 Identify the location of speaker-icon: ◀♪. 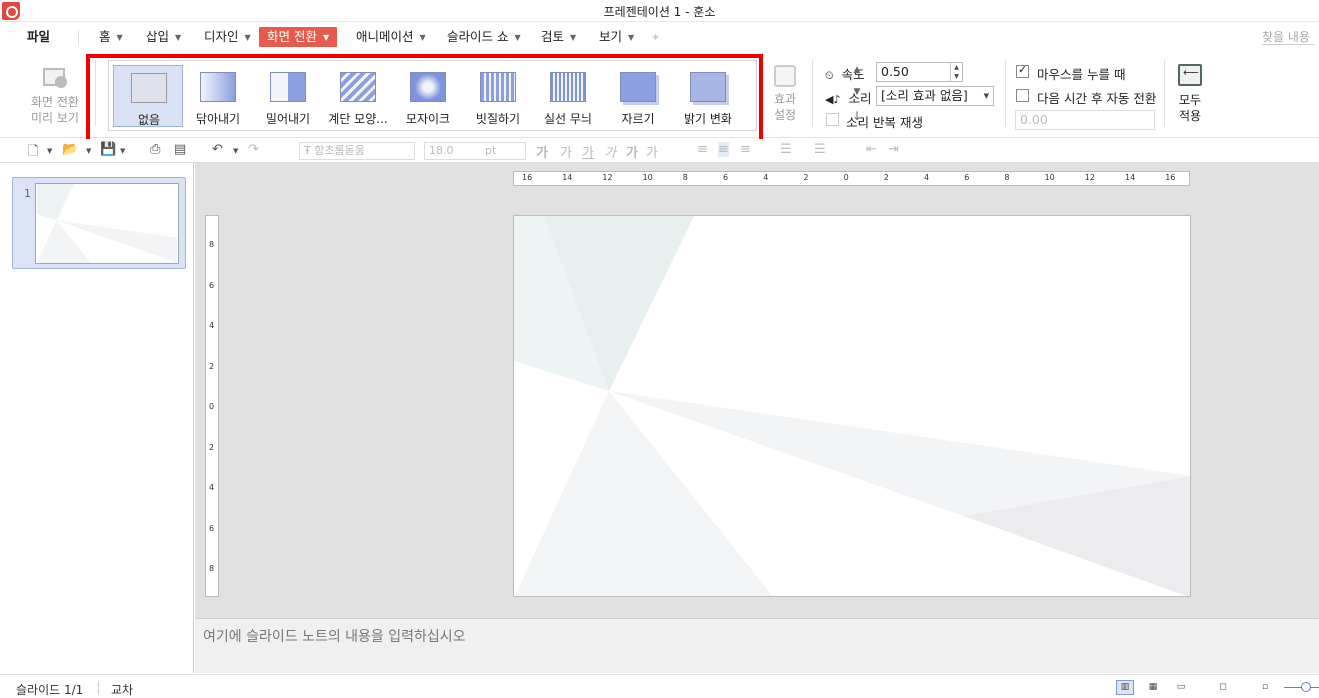
(833, 99).